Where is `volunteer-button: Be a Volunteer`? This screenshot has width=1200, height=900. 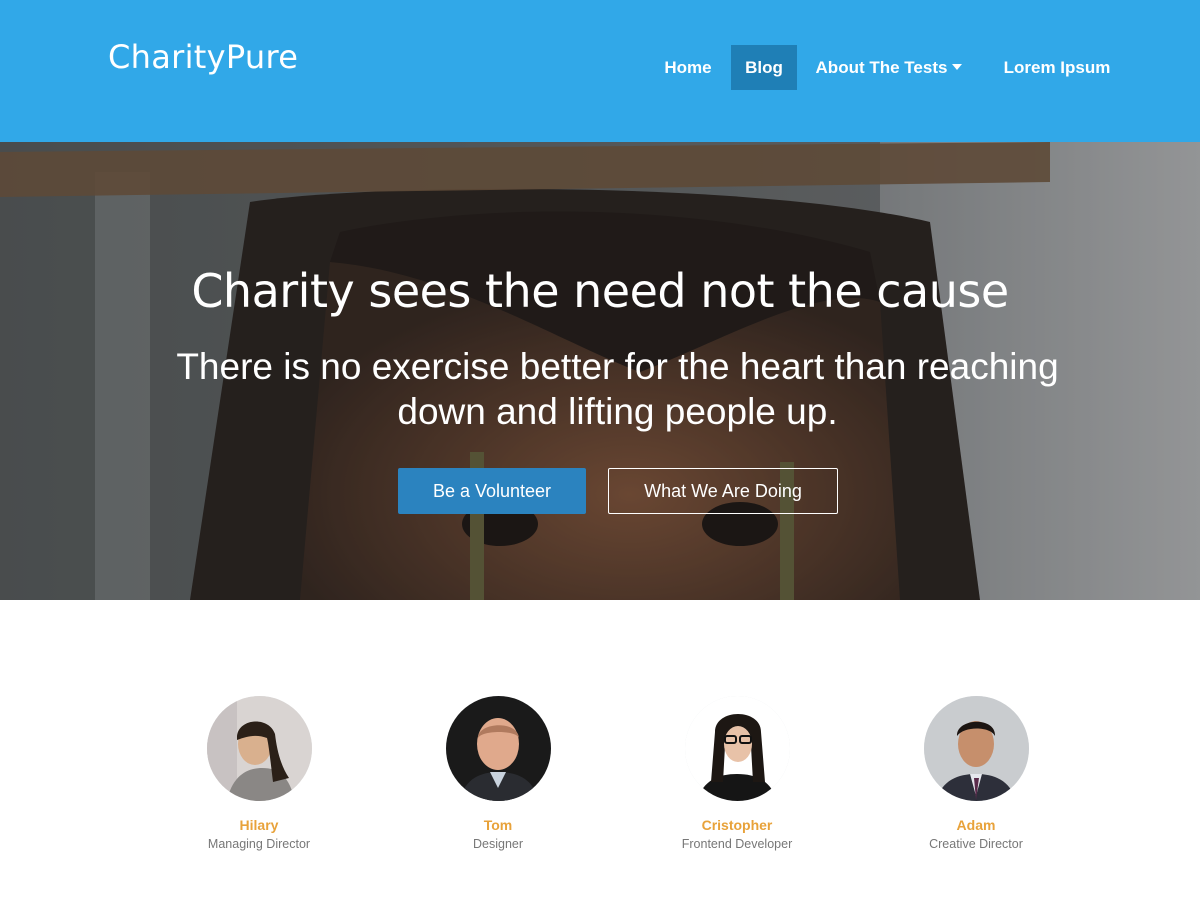 volunteer-button: Be a Volunteer is located at coordinates (492, 491).